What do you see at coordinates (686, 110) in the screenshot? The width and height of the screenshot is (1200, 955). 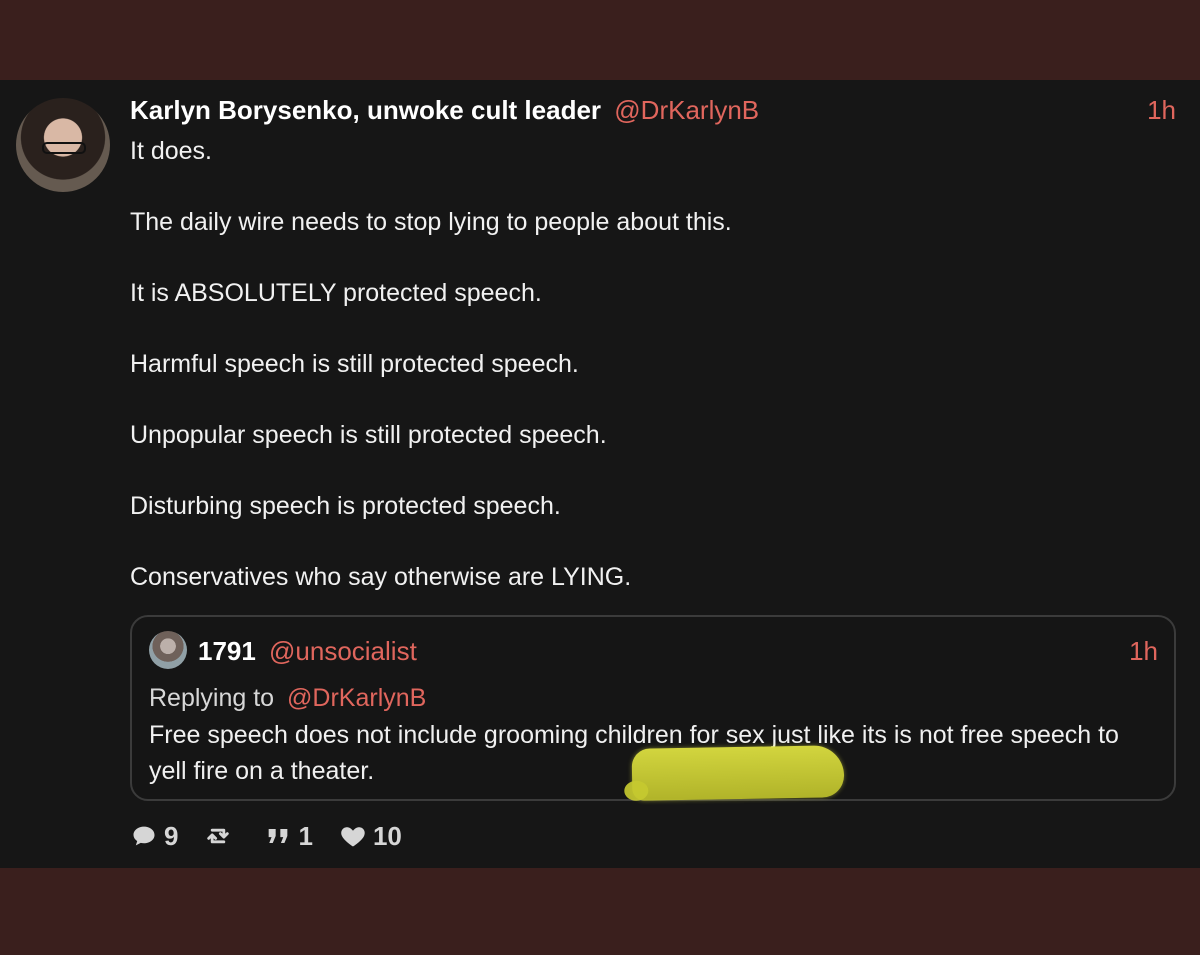 I see `author-handle: @DrKarlynB` at bounding box center [686, 110].